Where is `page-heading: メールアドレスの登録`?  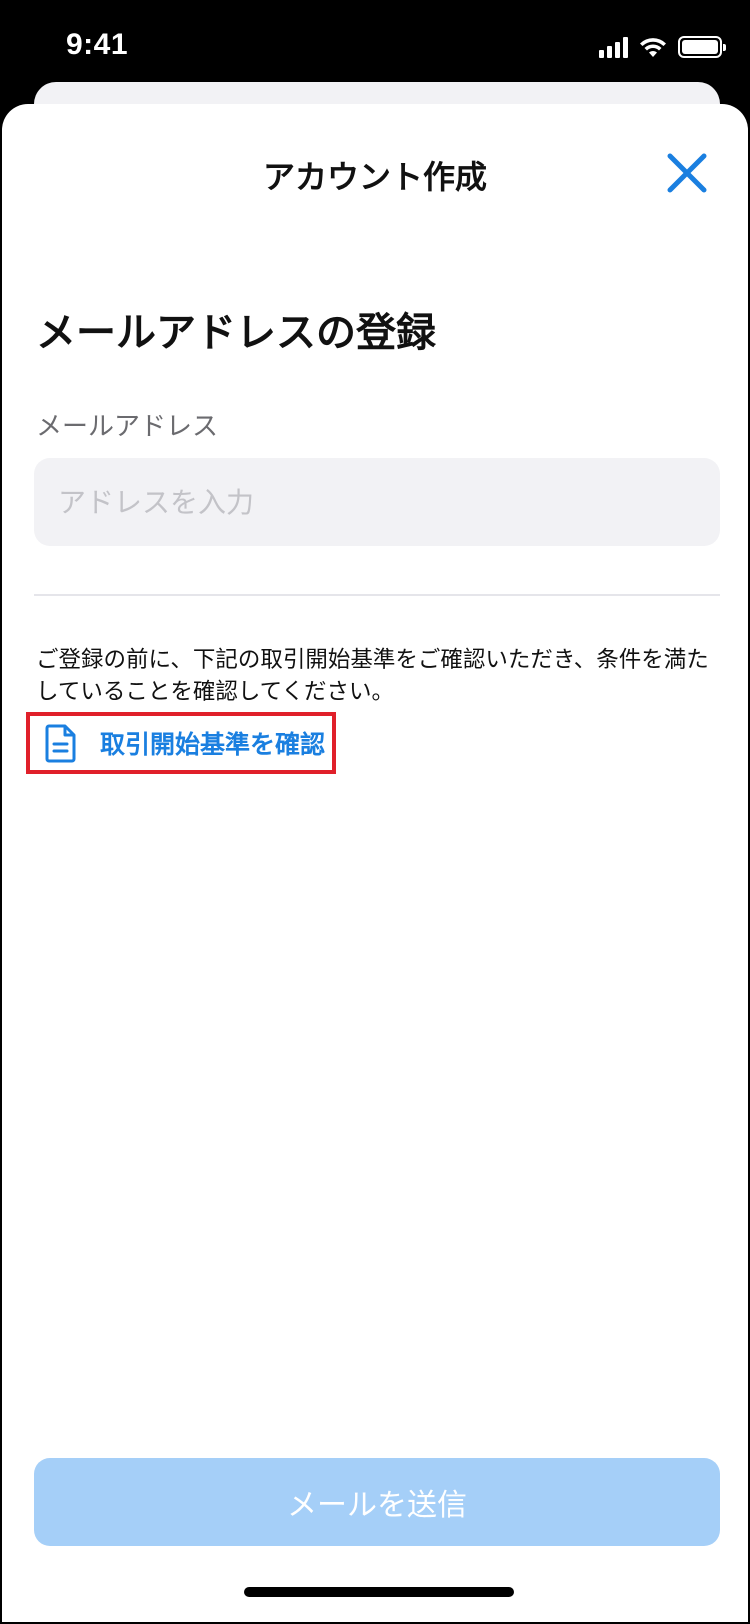
page-heading: メールアドレスの登録 is located at coordinates (236, 333).